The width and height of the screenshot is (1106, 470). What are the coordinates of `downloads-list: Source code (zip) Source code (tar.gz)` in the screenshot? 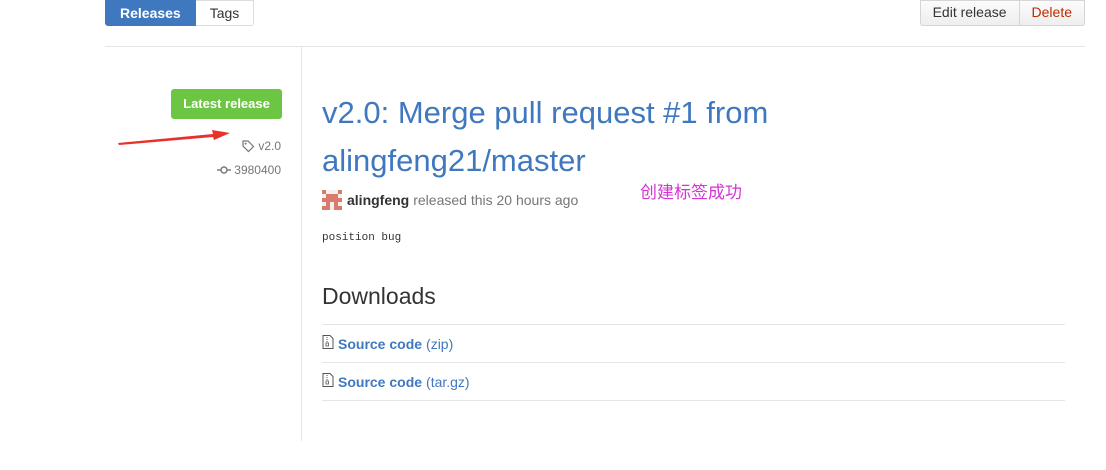 It's located at (693, 362).